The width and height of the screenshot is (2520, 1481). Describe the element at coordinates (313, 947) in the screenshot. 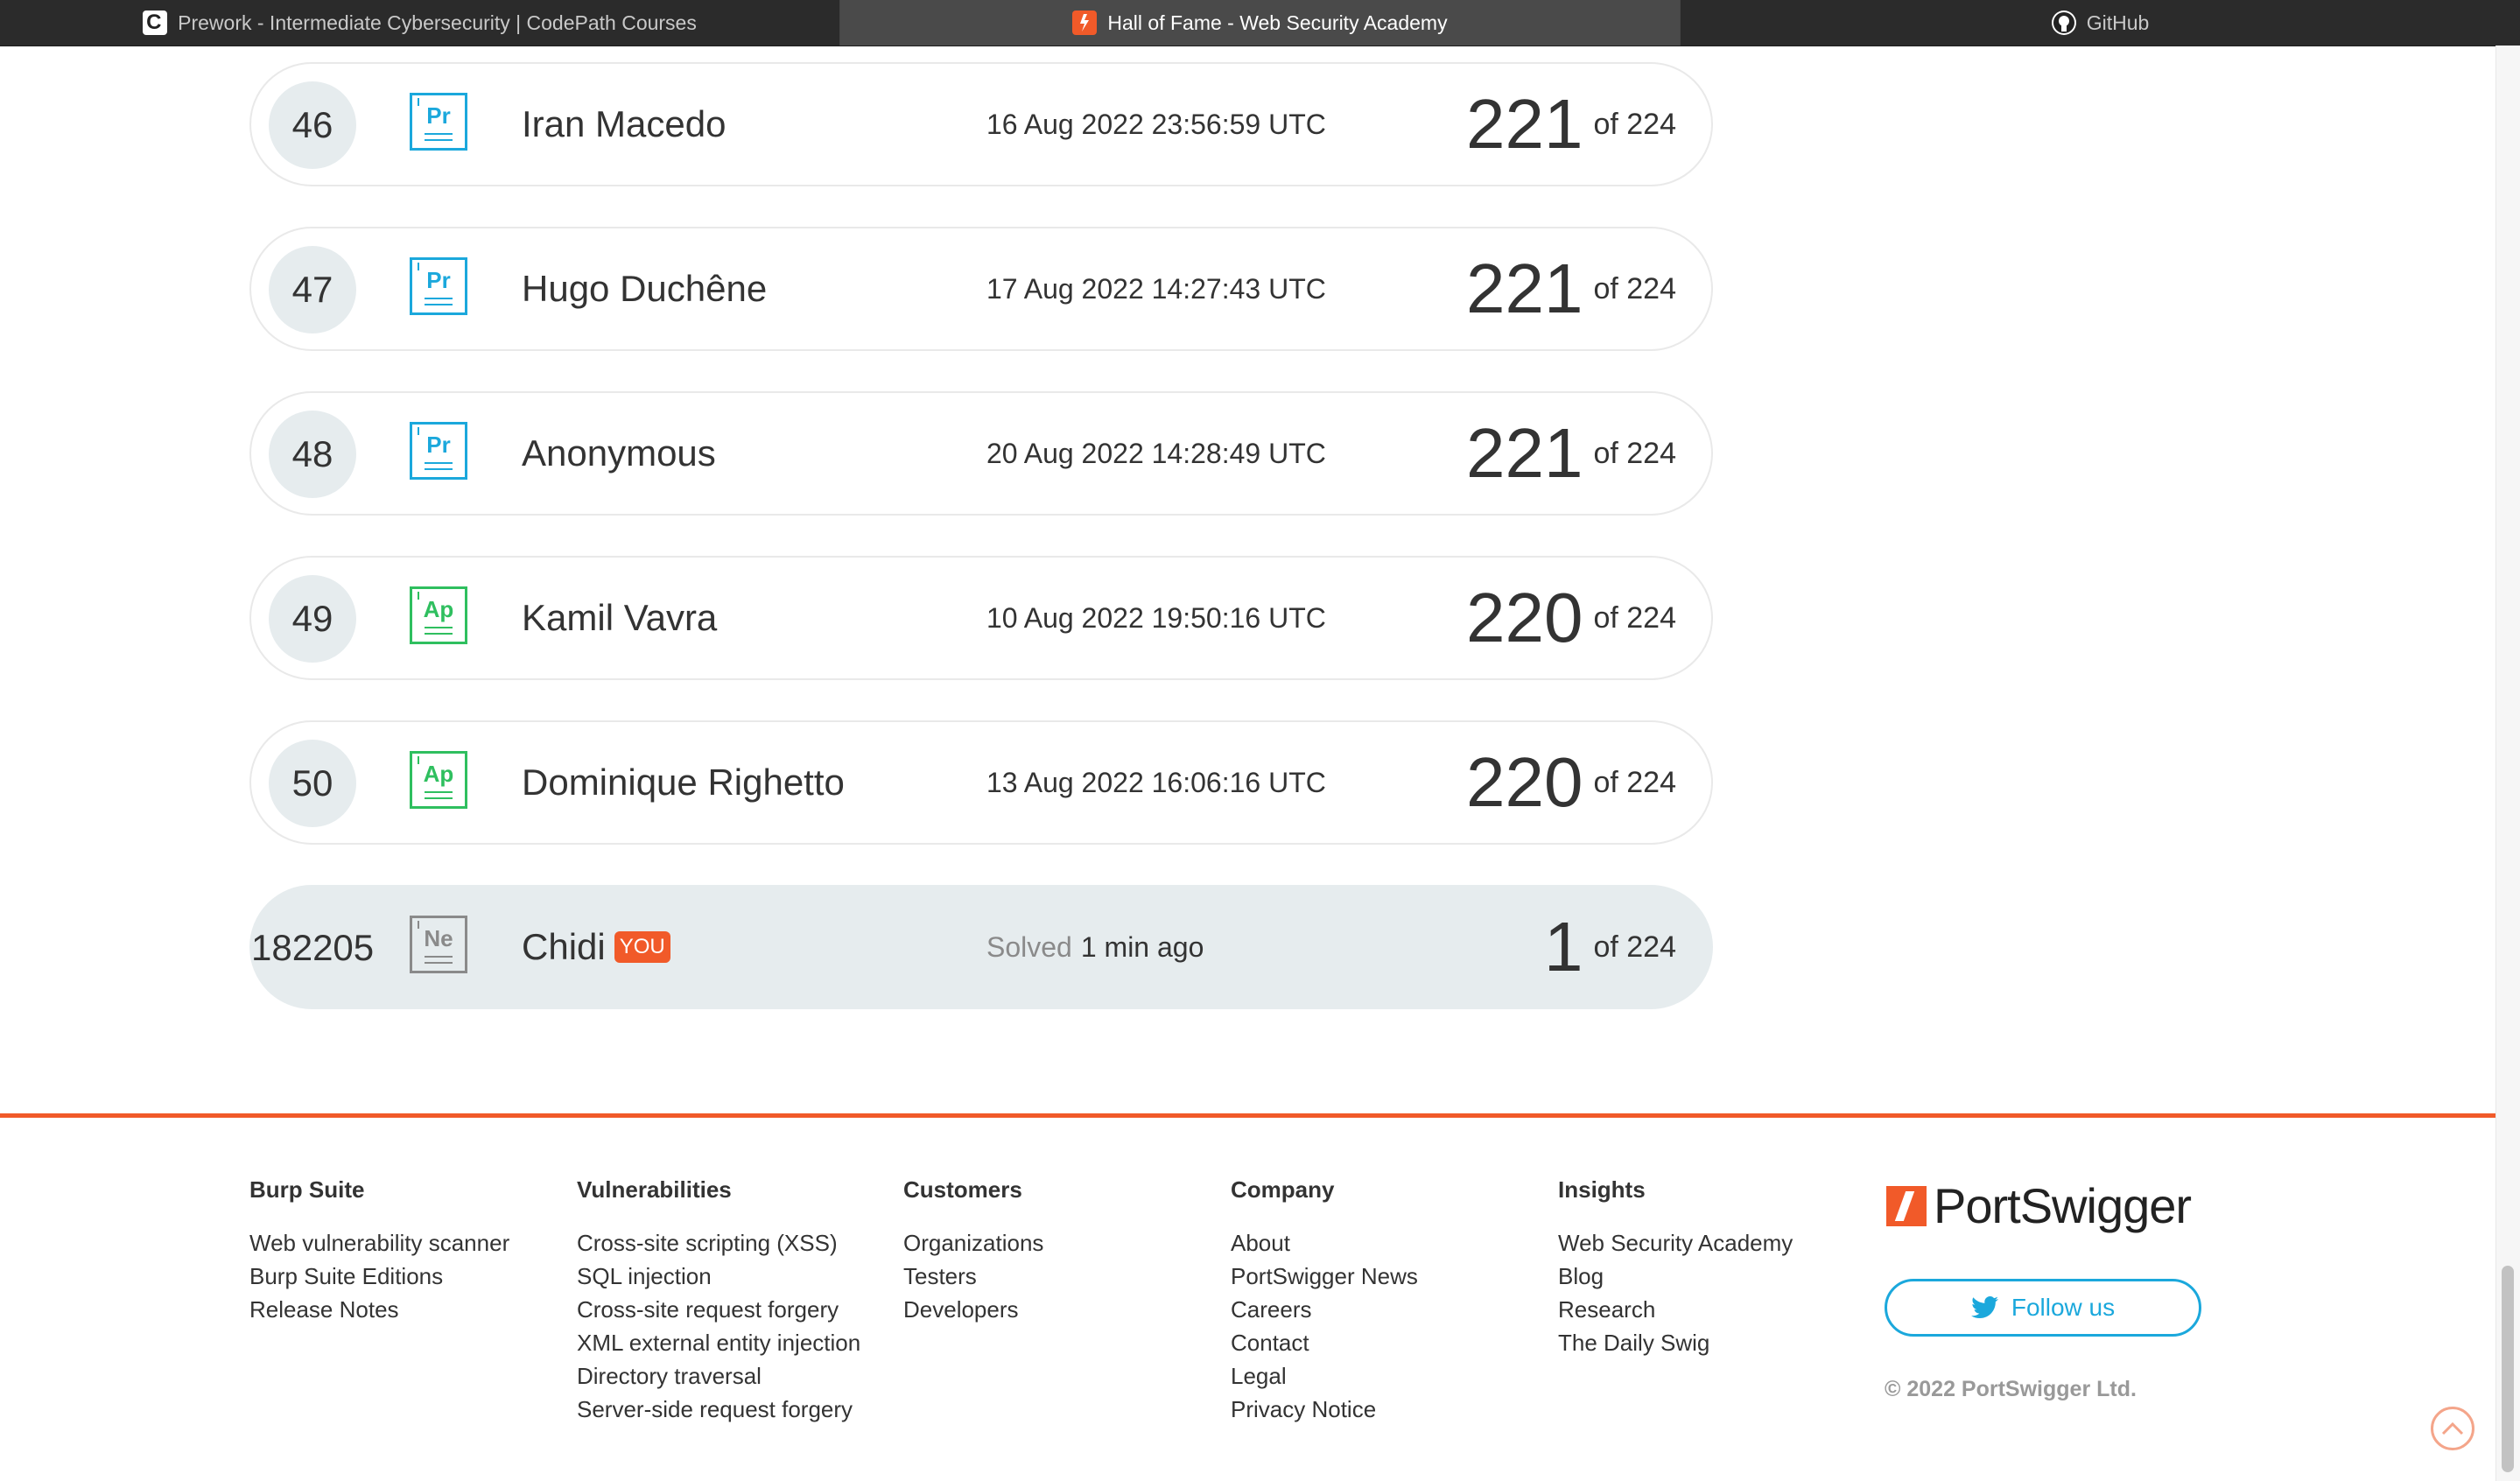

I see `rank-number: 182205` at that location.